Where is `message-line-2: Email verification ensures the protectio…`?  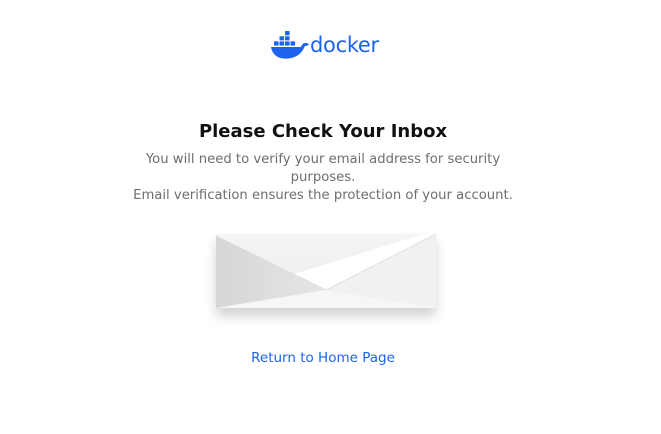 message-line-2: Email verification ensures the protectio… is located at coordinates (323, 195).